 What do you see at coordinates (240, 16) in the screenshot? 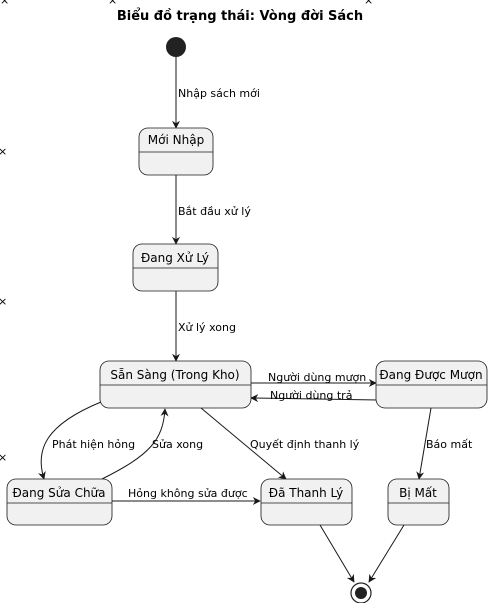
I see `diagram-title: Biểu đồ trạng thái: Vòng đời Sách` at bounding box center [240, 16].